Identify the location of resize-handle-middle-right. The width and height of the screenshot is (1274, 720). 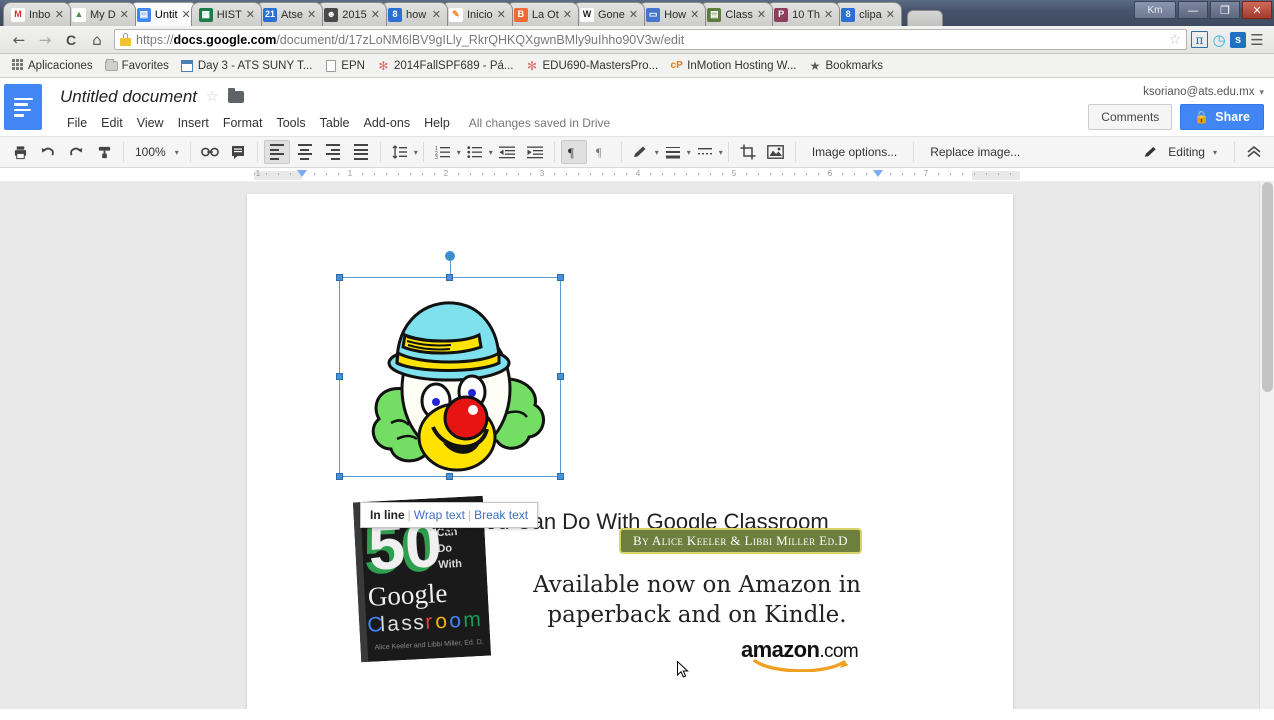
(560, 376).